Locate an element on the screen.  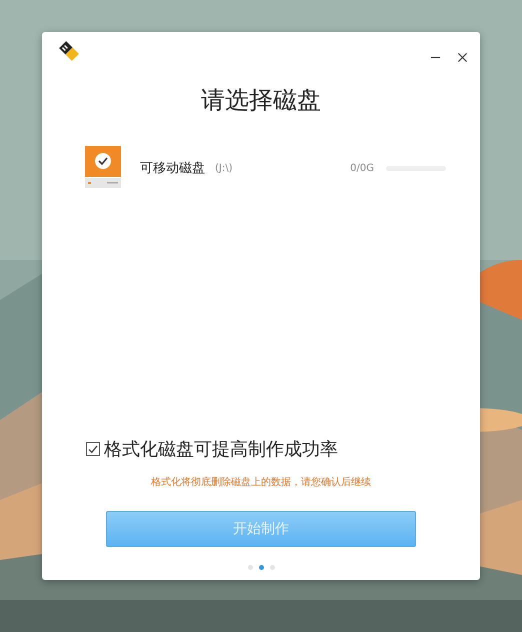
disk-capacity: 0/0G is located at coordinates (362, 168).